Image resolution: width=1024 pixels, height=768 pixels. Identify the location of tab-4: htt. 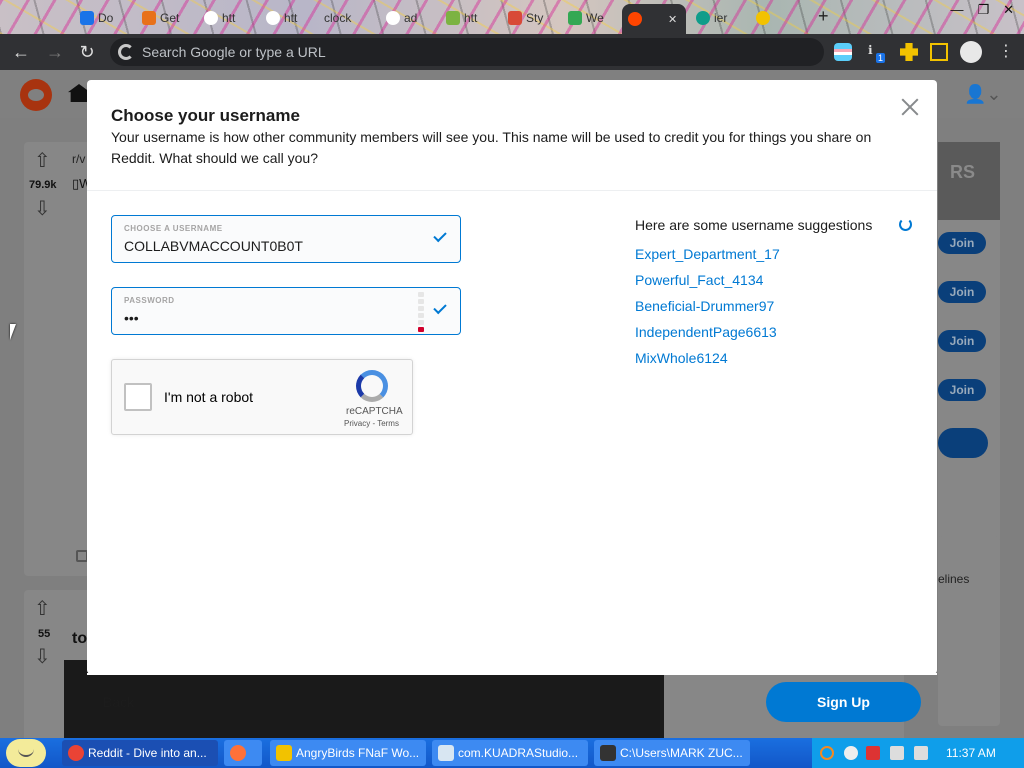
(284, 18).